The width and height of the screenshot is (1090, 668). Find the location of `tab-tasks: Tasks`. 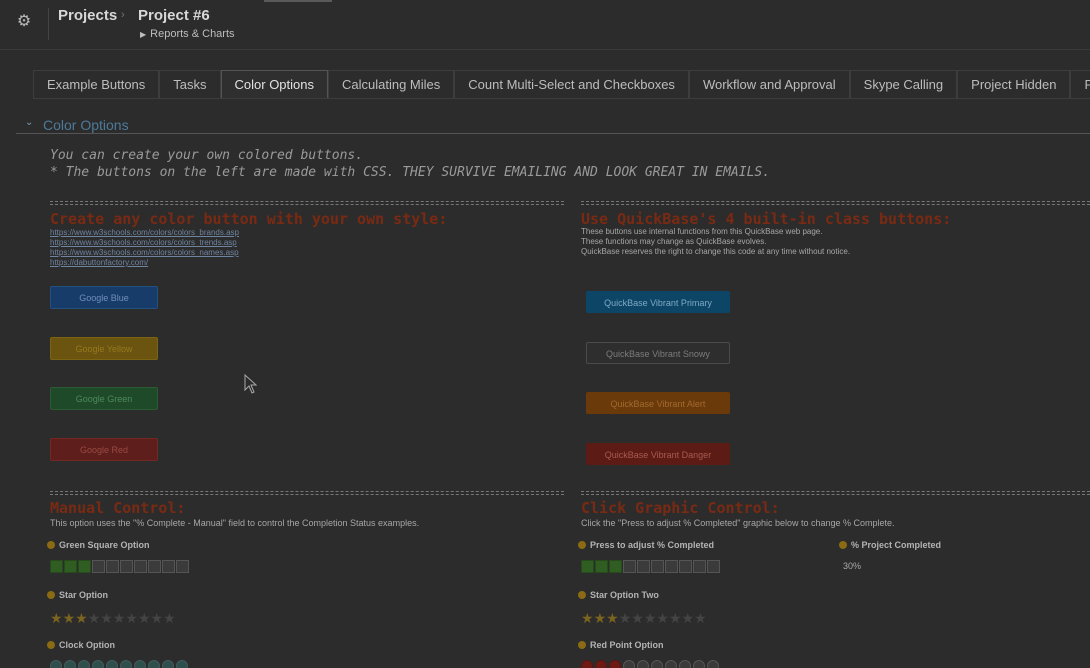

tab-tasks: Tasks is located at coordinates (190, 84).